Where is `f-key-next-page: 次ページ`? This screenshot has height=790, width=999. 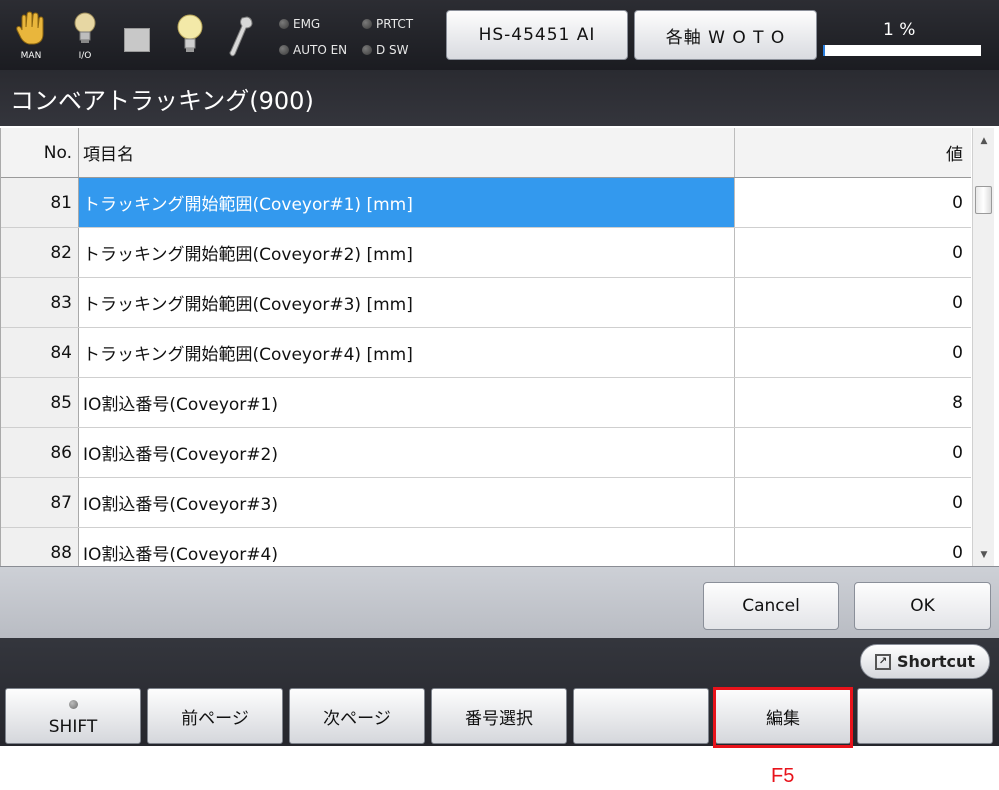
f-key-next-page: 次ページ is located at coordinates (357, 716).